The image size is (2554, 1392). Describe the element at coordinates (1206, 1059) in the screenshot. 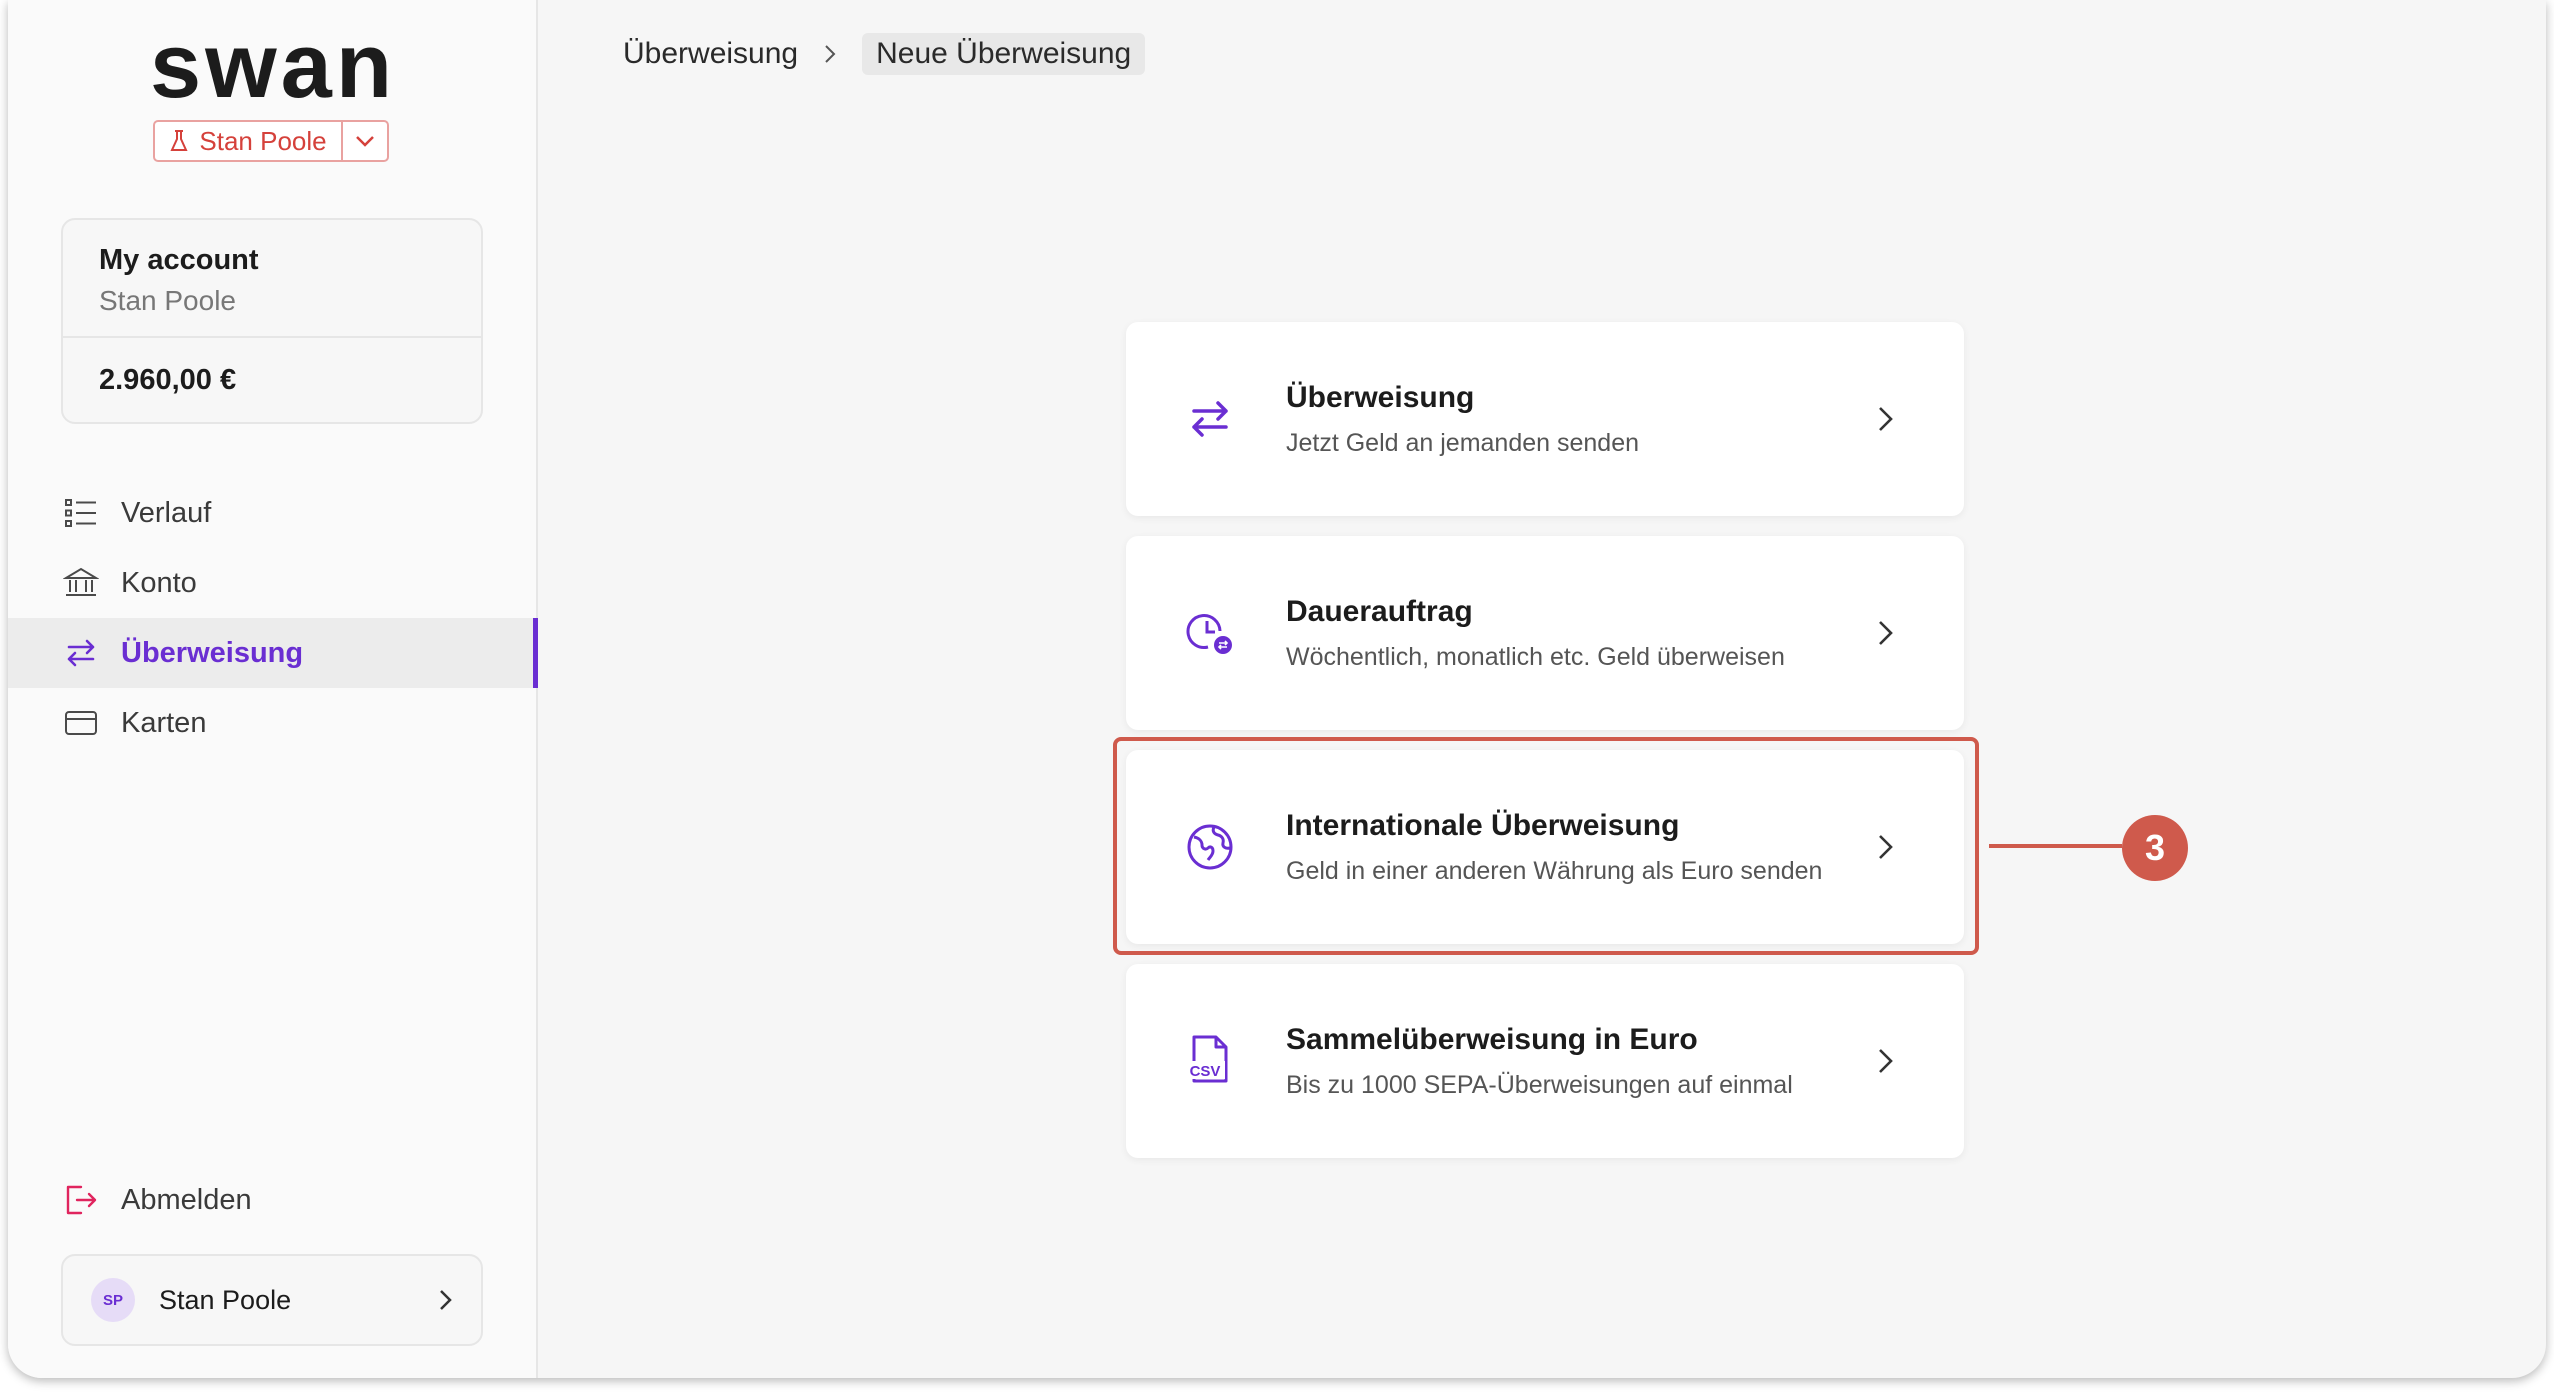

I see `csv-file-icon: CSV` at that location.